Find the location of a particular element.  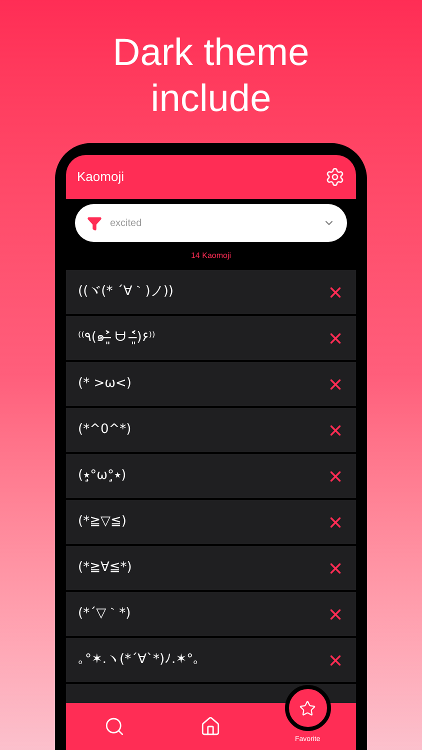

filter-icon is located at coordinates (94, 223).